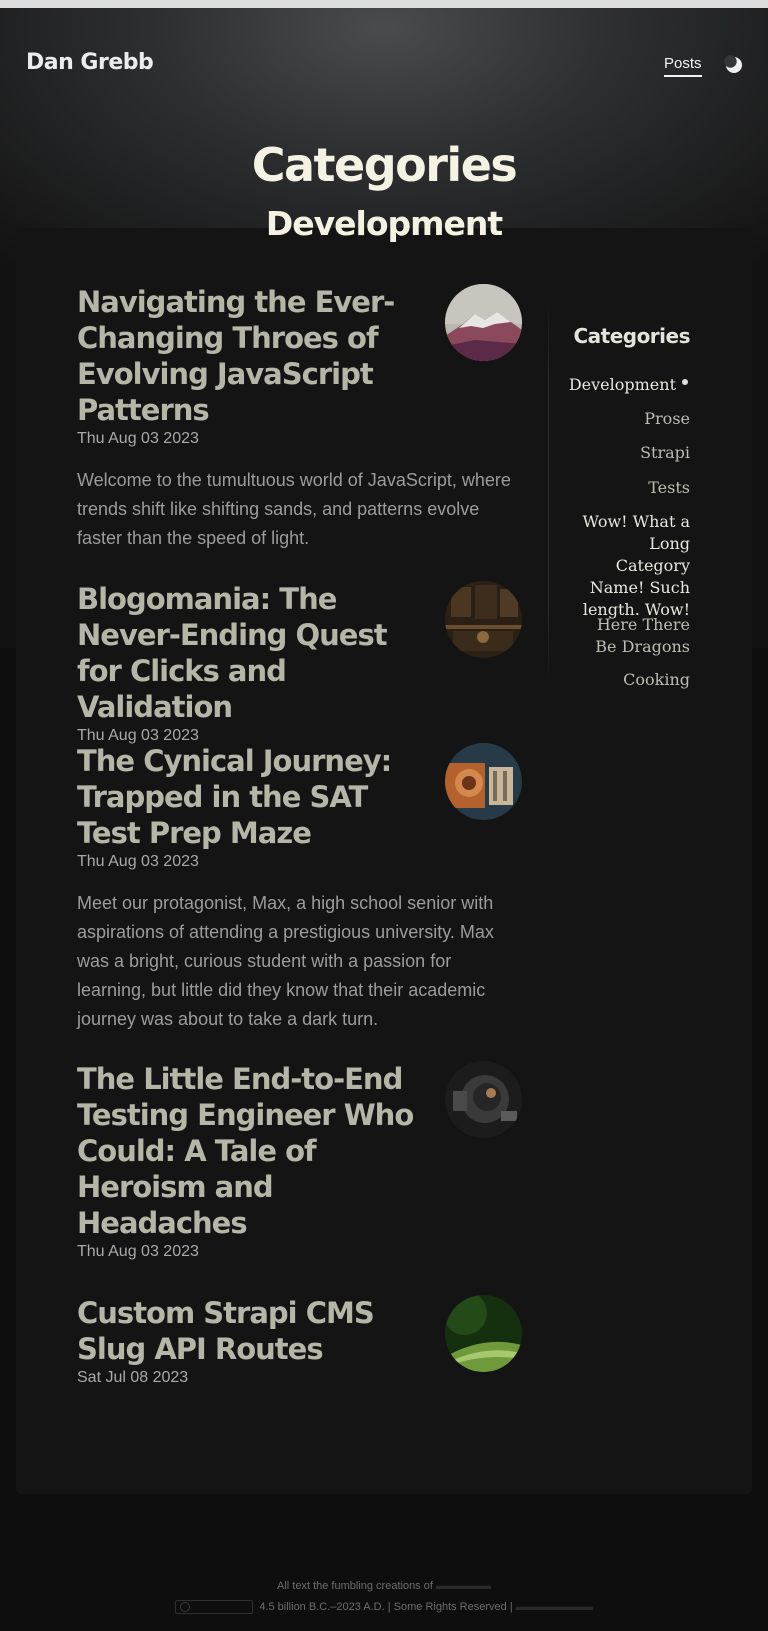 This screenshot has width=768, height=1631. I want to click on library-desk-thumbnail, so click(483, 619).